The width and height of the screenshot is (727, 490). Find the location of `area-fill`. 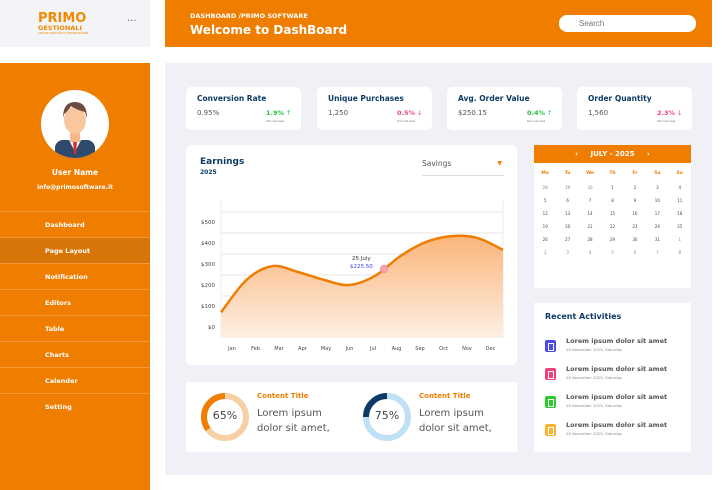

area-fill is located at coordinates (362, 286).